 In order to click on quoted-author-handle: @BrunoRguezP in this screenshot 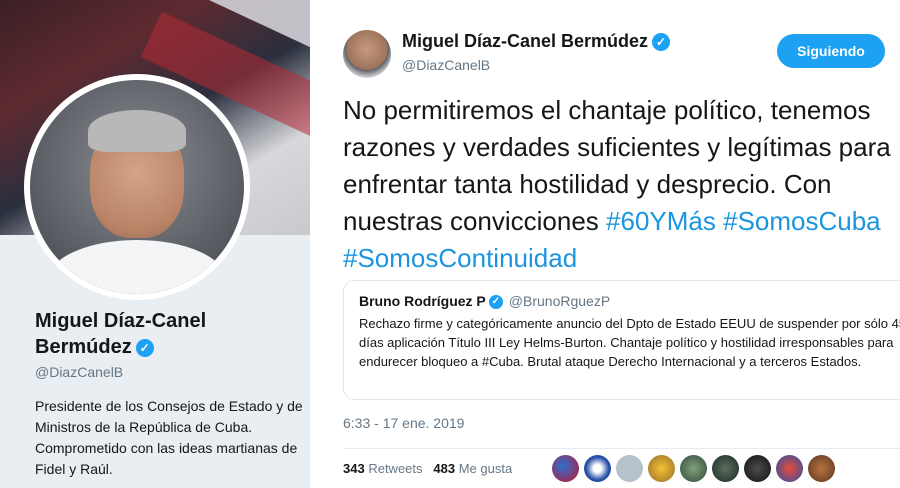, I will do `click(559, 301)`.